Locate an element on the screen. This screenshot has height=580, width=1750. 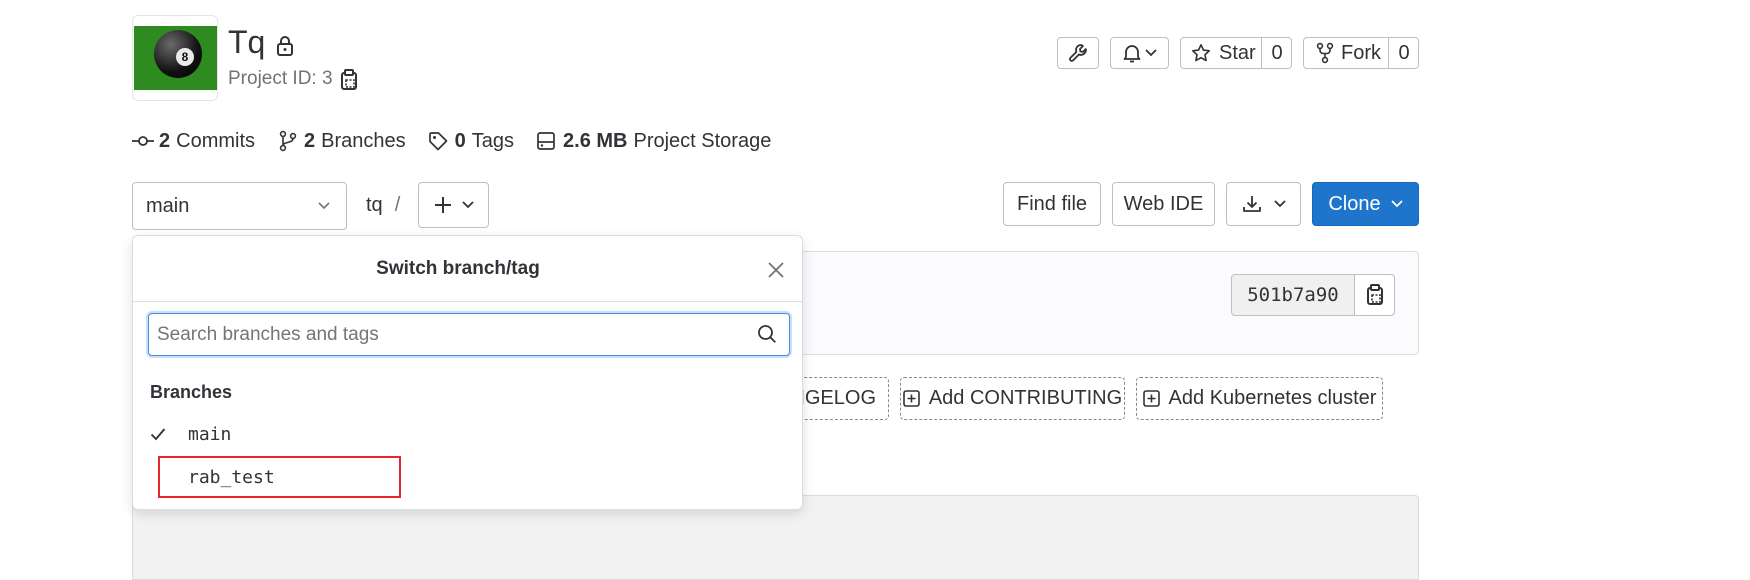
eight-ball-image: 8 is located at coordinates (175, 58).